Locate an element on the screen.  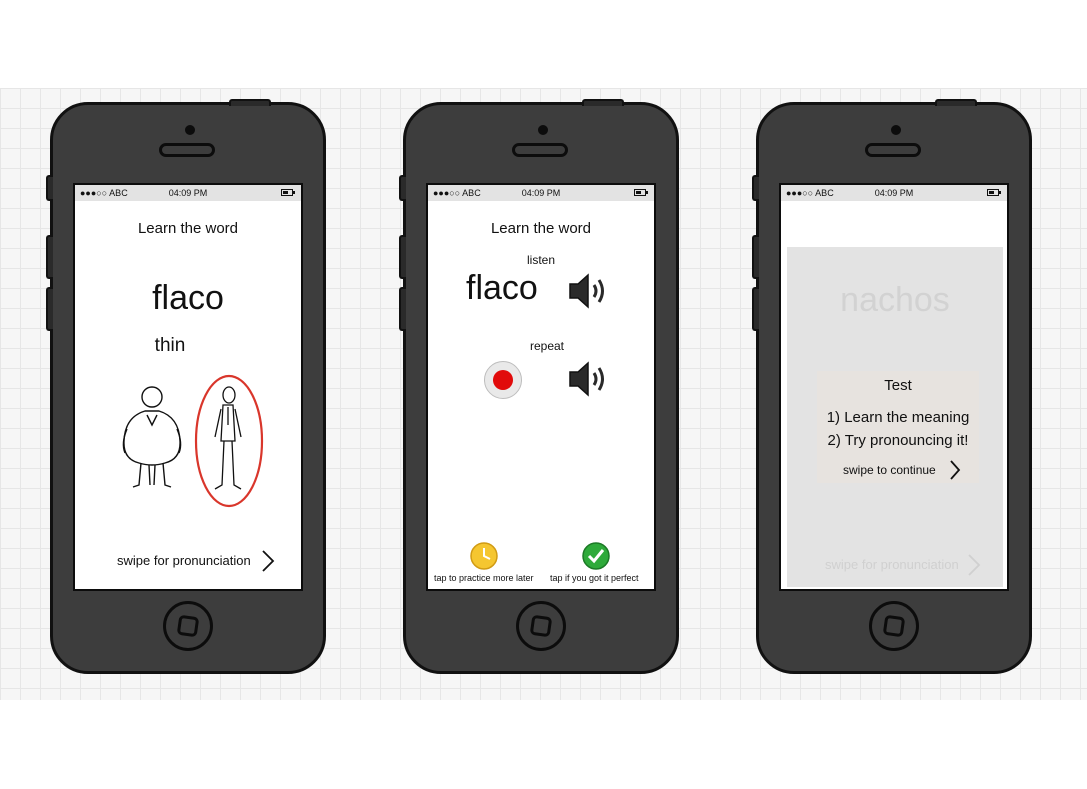
faded-chevron-right-icon is located at coordinates (974, 565).